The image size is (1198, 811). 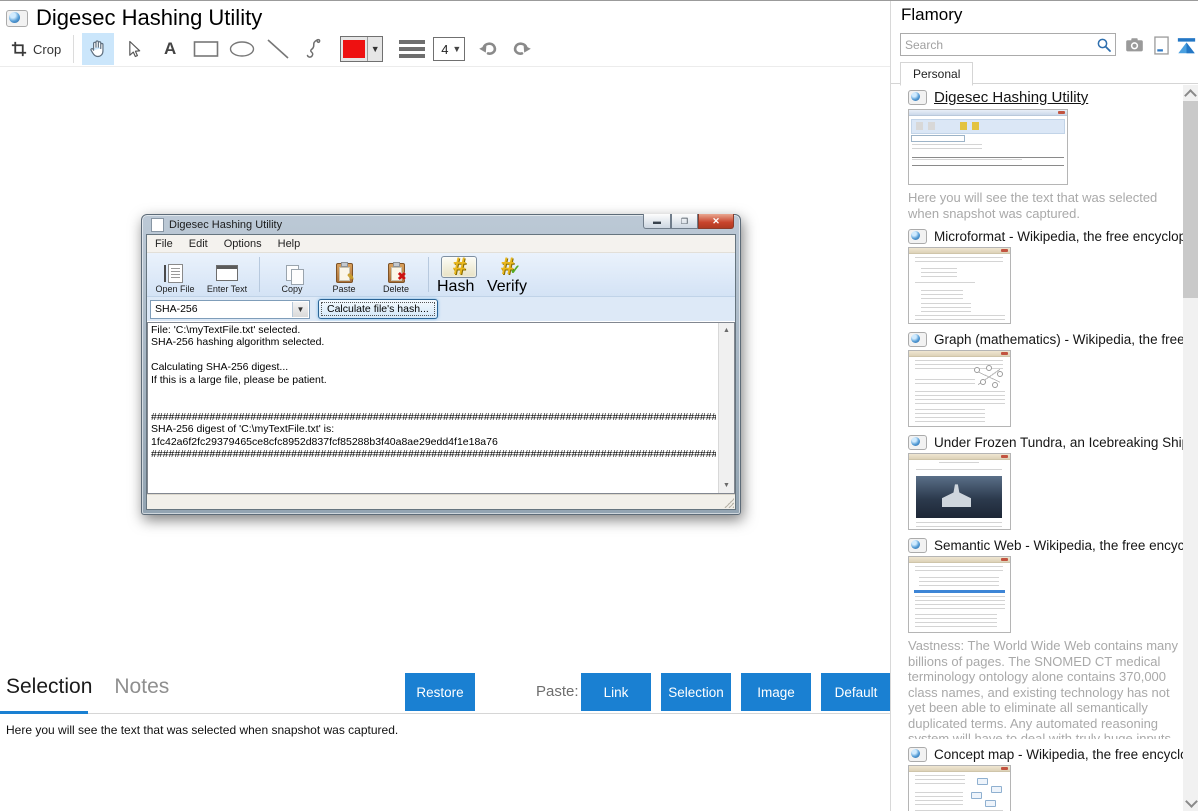 What do you see at coordinates (1134, 45) in the screenshot?
I see `camera-button` at bounding box center [1134, 45].